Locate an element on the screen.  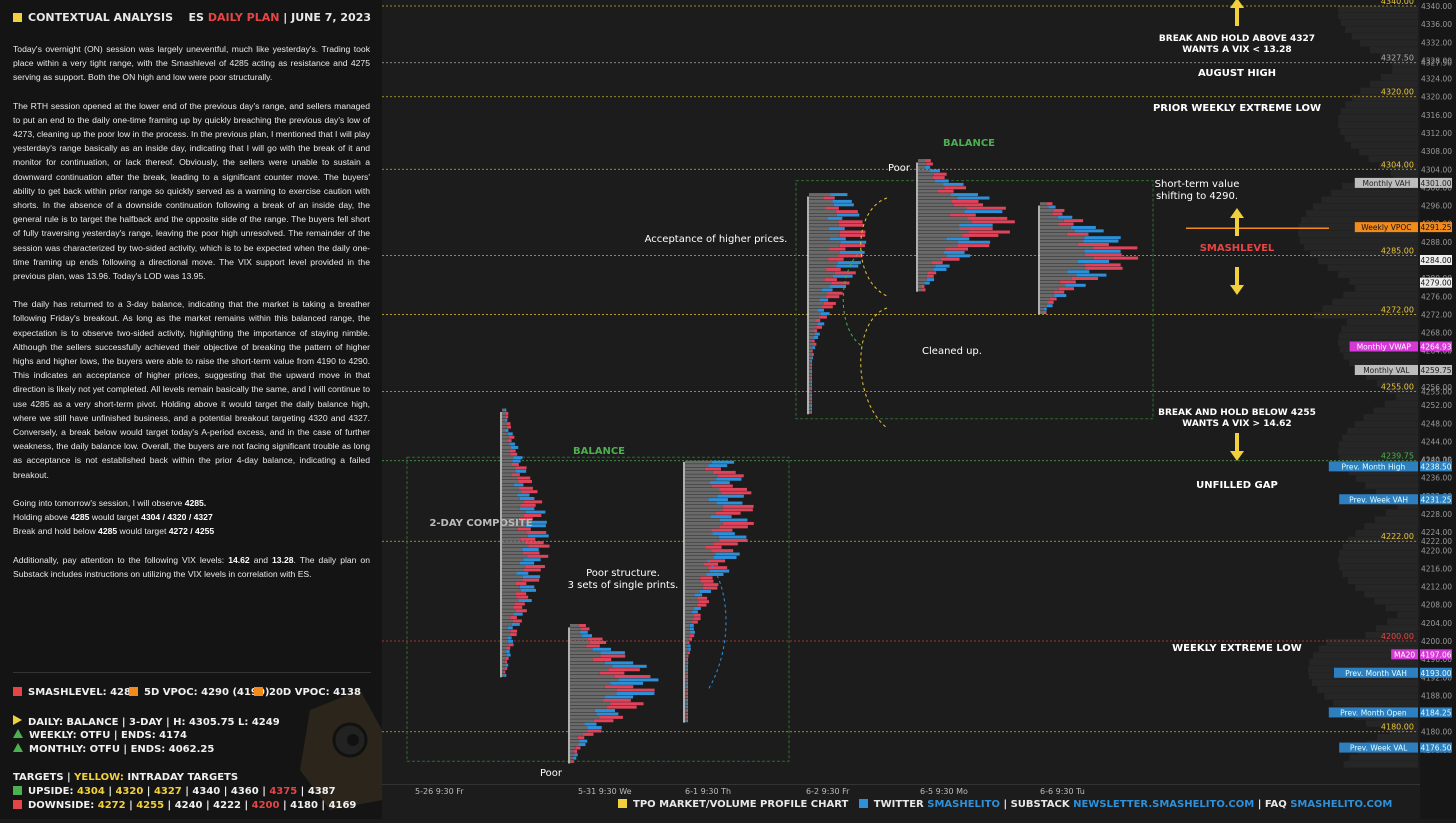
price-tick-label: 4180.00 is located at coordinates (1436, 732).